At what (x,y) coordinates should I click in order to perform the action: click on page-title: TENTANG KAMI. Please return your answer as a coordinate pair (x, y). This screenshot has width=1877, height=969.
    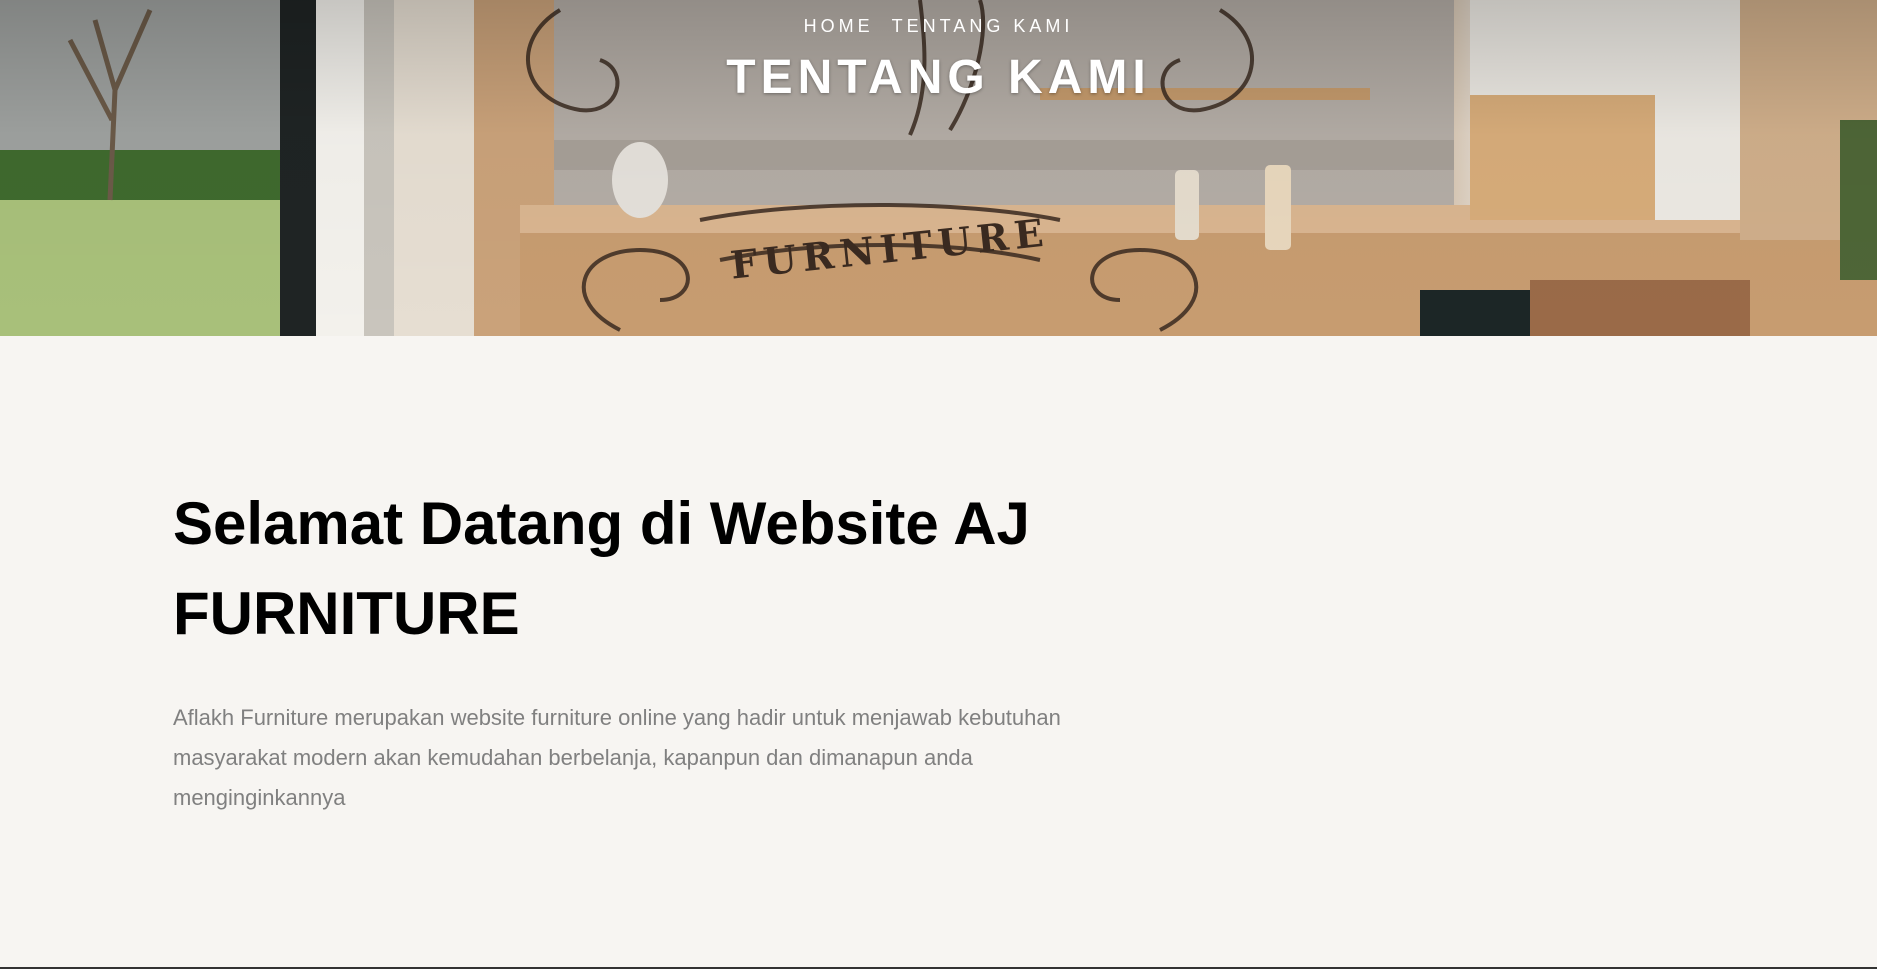
    Looking at the image, I should click on (938, 77).